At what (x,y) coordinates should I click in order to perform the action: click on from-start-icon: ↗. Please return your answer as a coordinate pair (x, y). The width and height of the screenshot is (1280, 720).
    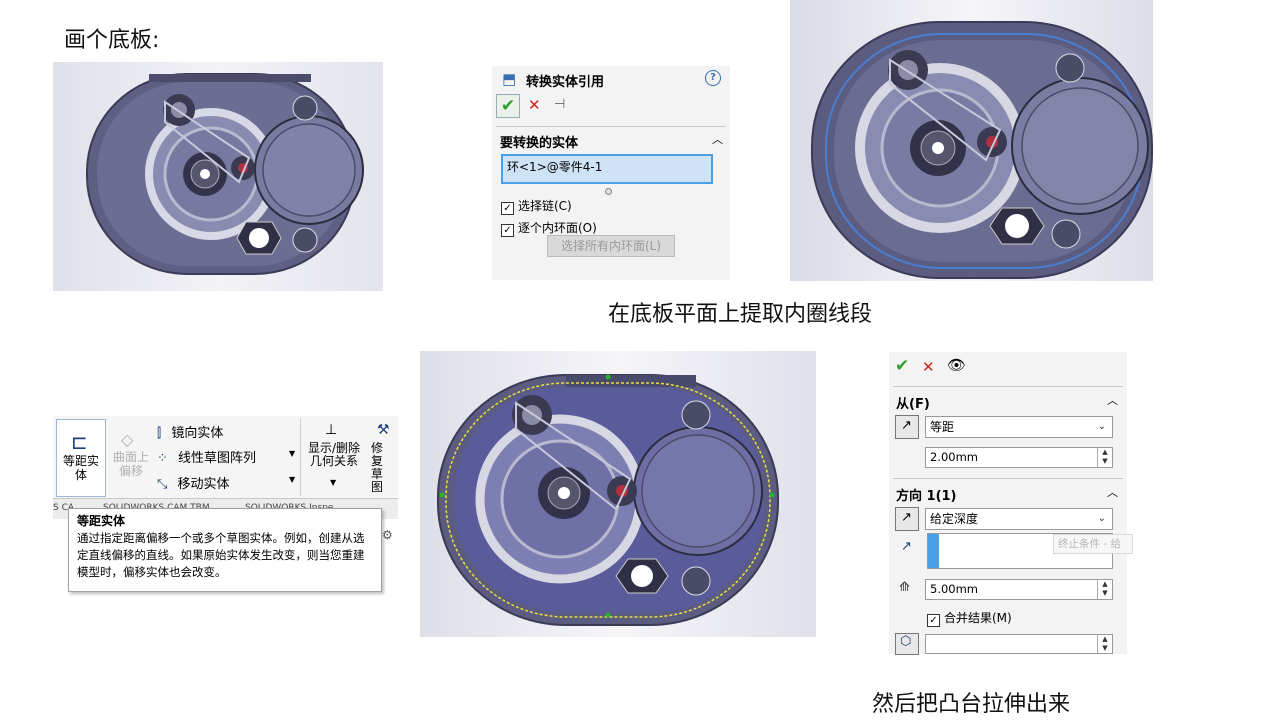
    Looking at the image, I should click on (907, 427).